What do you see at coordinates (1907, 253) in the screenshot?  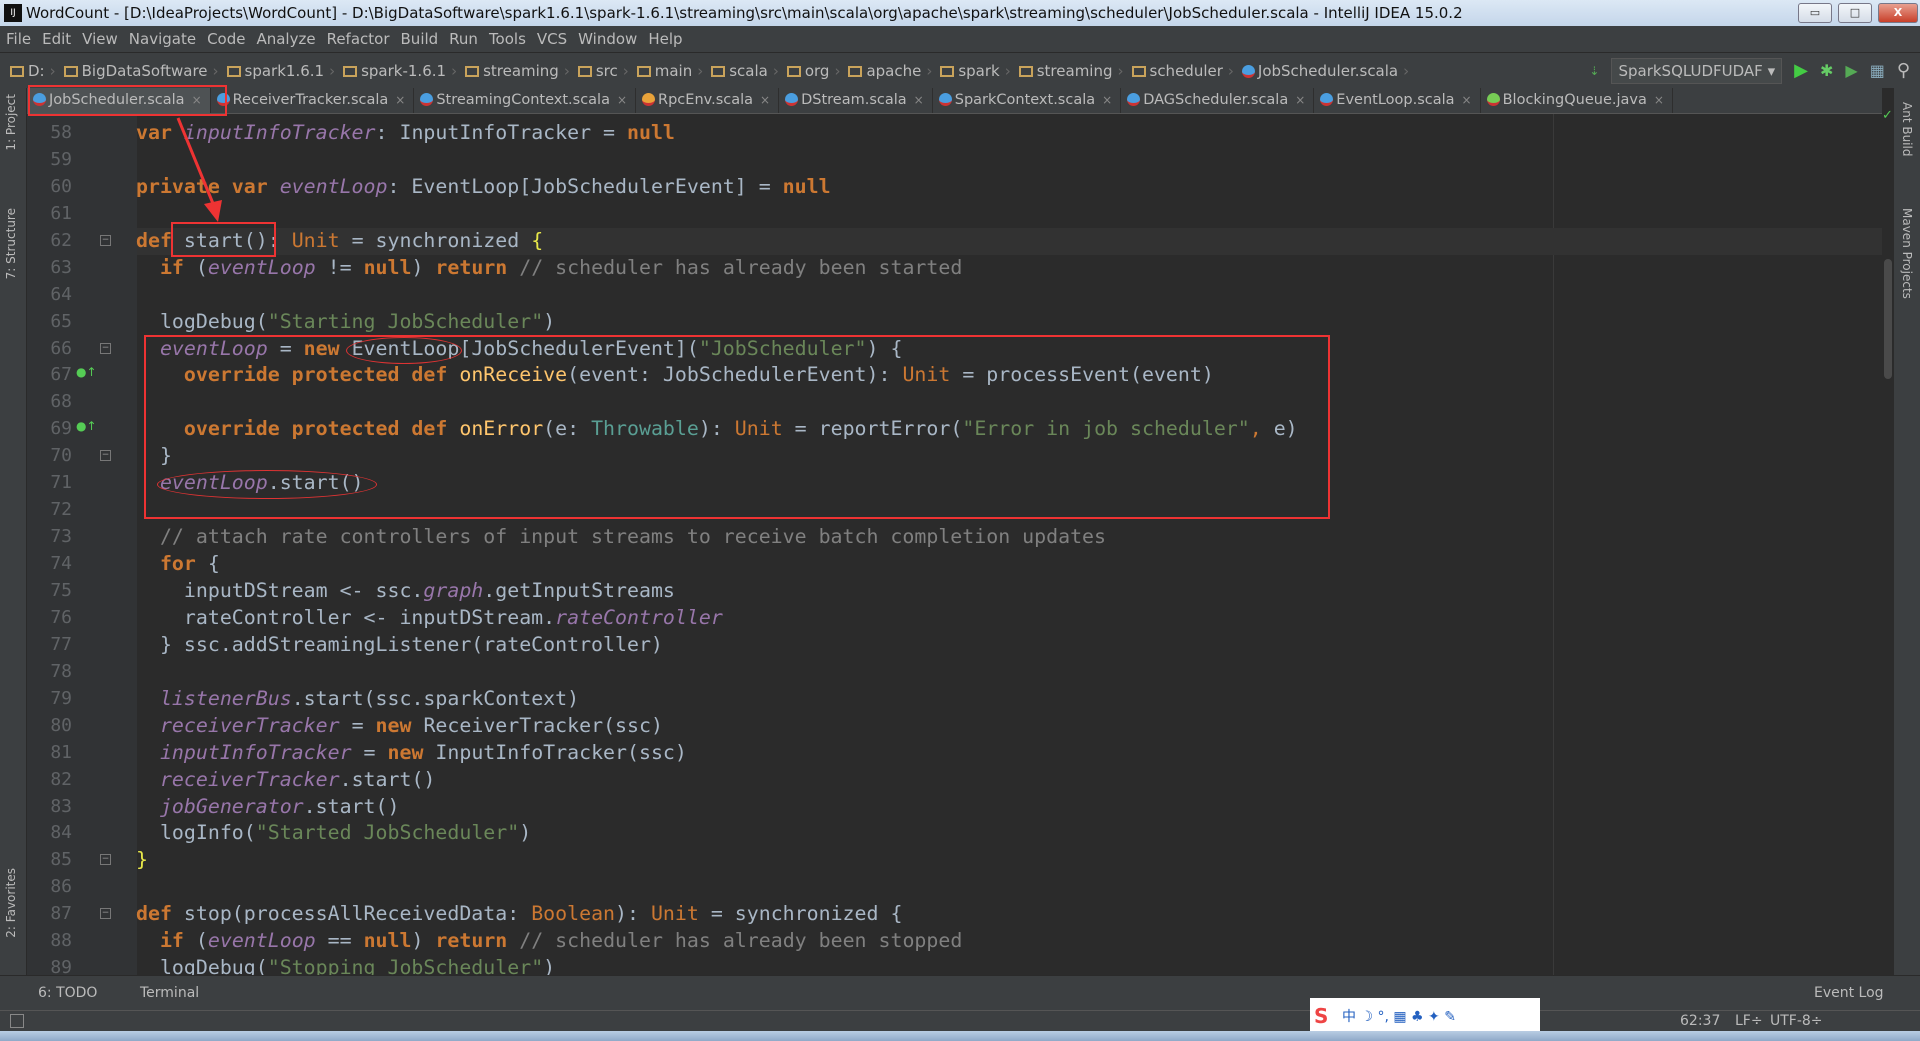 I see `maven-projects-tool-button: Maven Projects` at bounding box center [1907, 253].